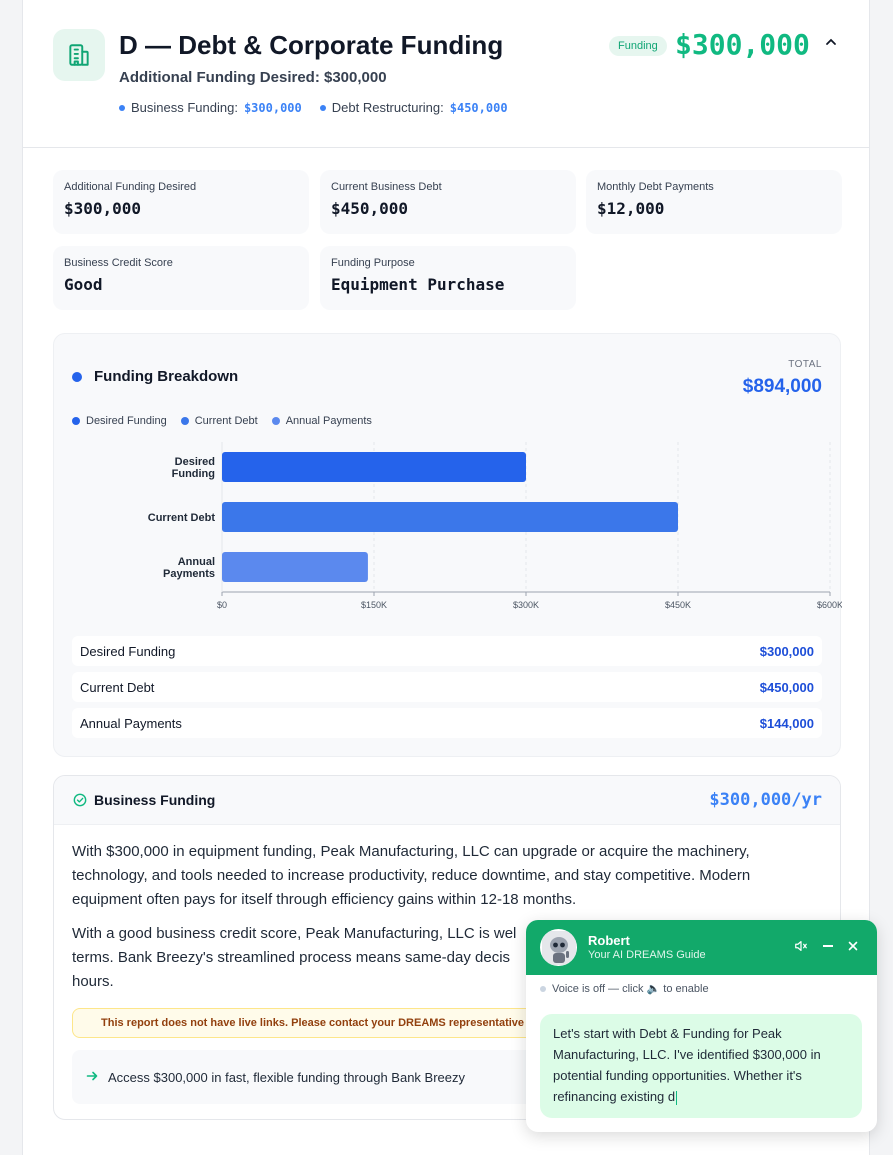  What do you see at coordinates (765, 800) in the screenshot?
I see `business-funding-amount: $300,000/yr` at bounding box center [765, 800].